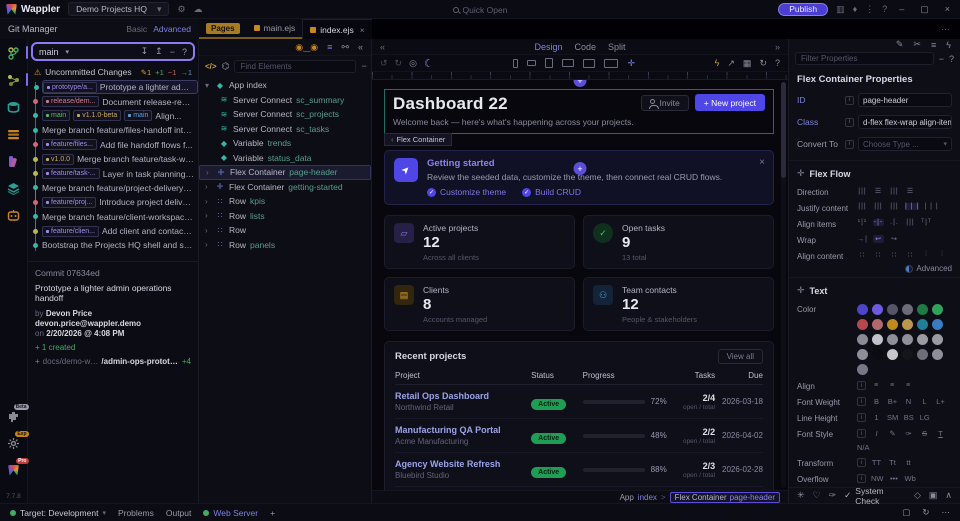 This screenshot has height=521, width=960. I want to click on tree-item-row: › ∷ Row kpis, so click(285, 201).